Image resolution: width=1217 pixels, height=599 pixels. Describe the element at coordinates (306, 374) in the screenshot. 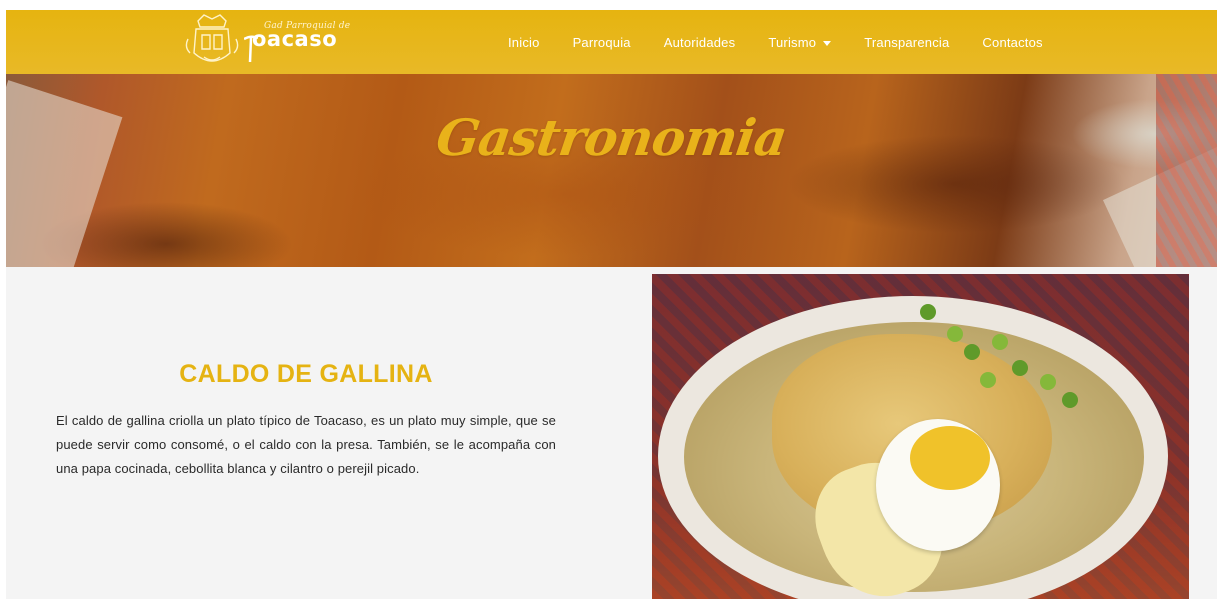

I see `dish-title: CALDO DE GALLINA` at that location.